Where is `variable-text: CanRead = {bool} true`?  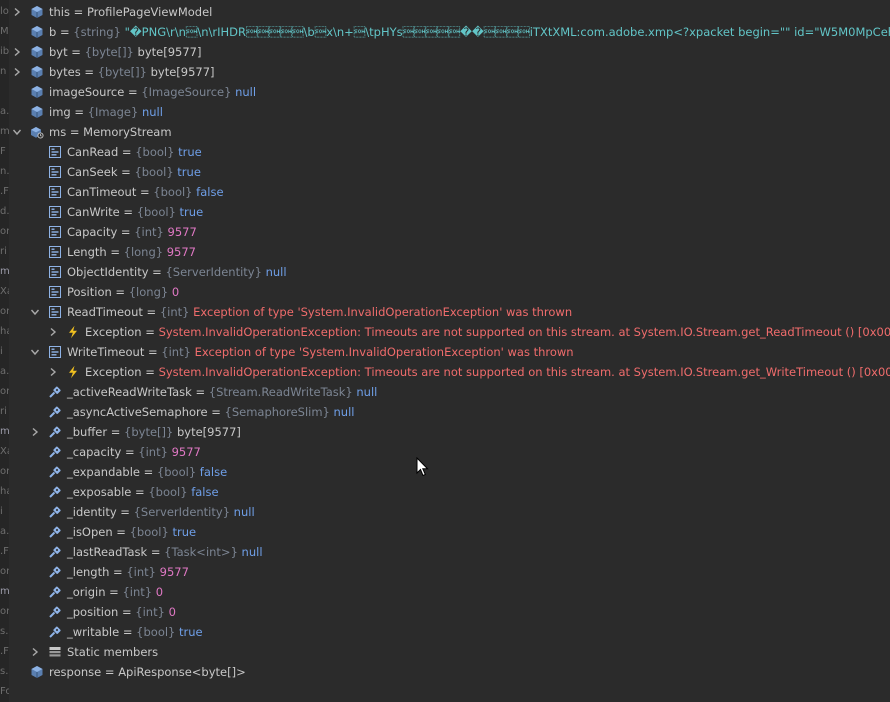 variable-text: CanRead = {bool} true is located at coordinates (134, 152).